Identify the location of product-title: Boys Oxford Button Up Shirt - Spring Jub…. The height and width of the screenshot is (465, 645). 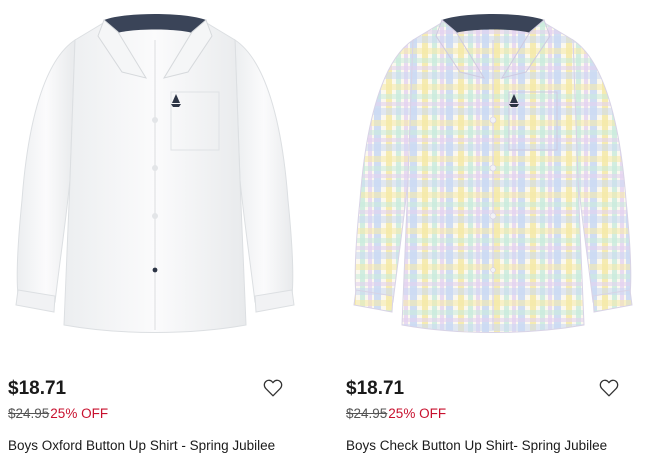
(141, 445).